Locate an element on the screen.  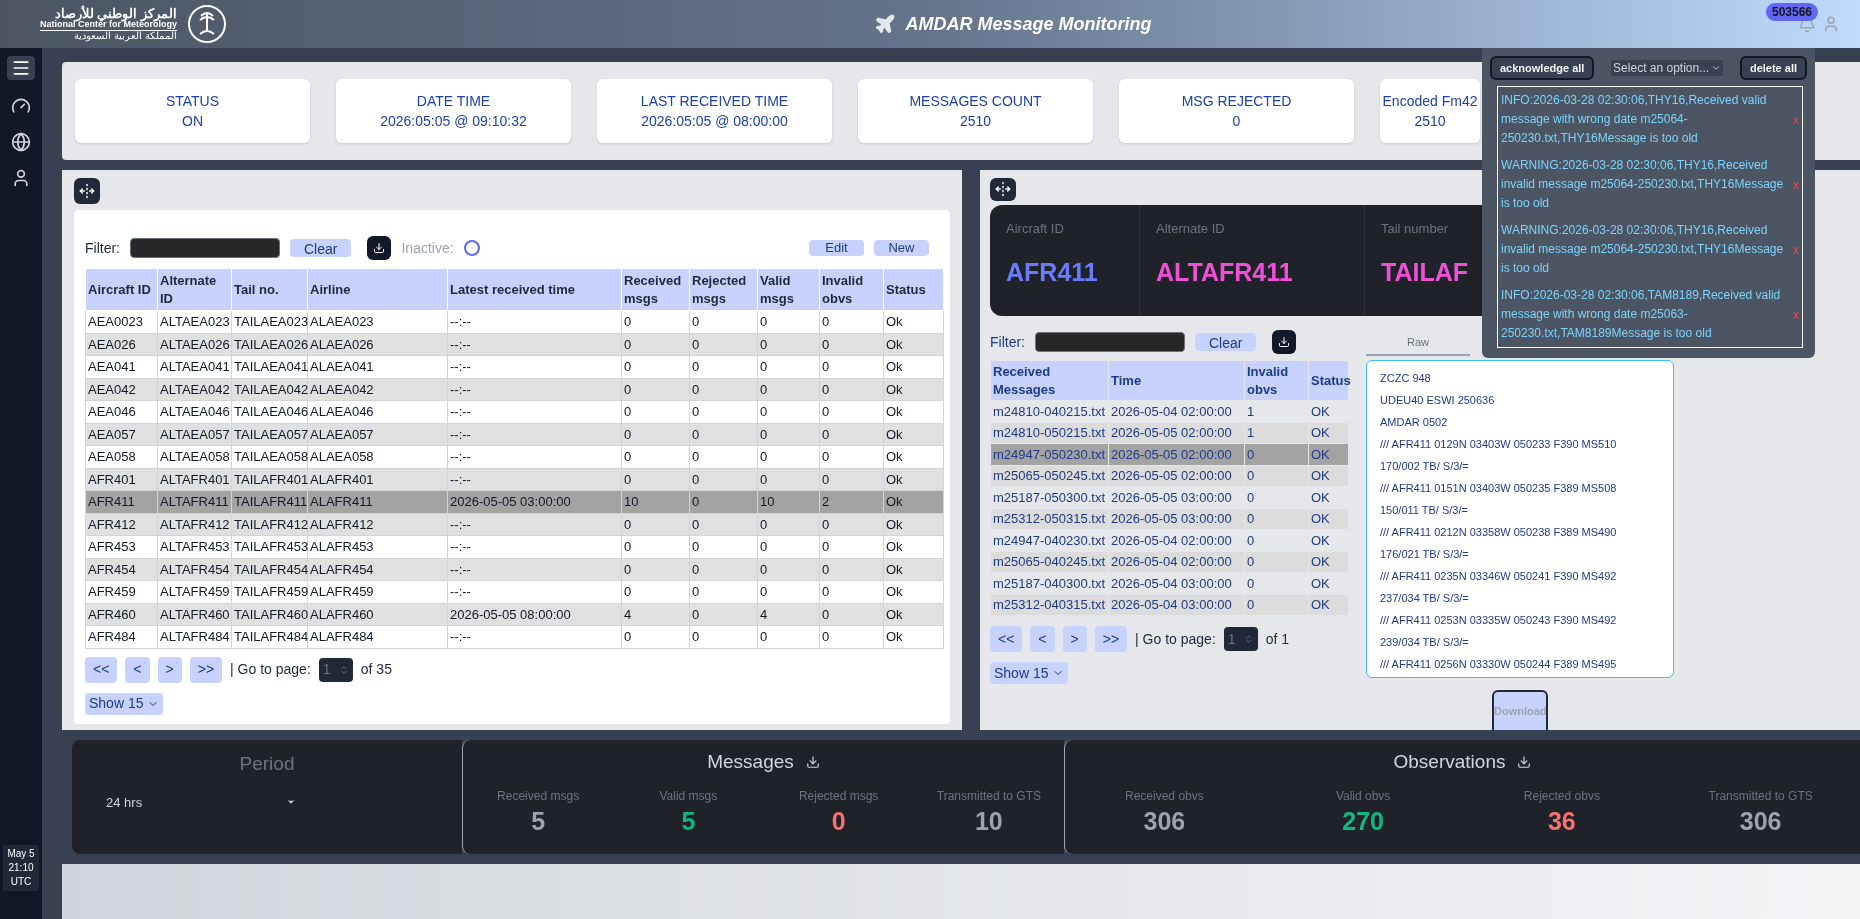
table-row: m25065-050245.txt 2026-05-05 02:00:00 0 OK is located at coordinates (1169, 476).